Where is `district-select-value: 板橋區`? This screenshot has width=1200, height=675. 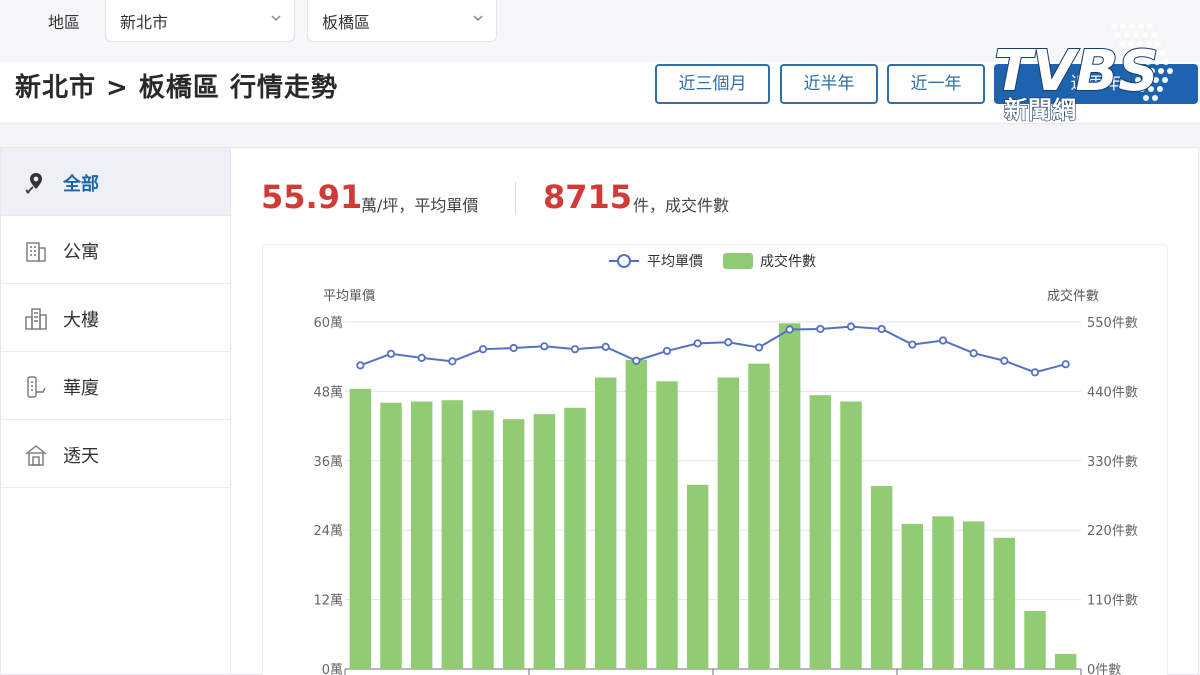 district-select-value: 板橋區 is located at coordinates (346, 22).